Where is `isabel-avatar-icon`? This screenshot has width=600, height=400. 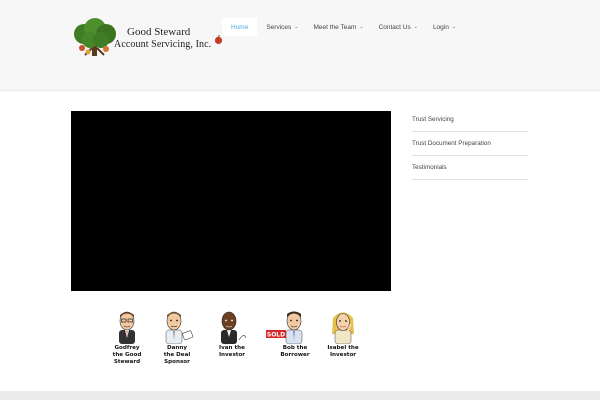
isabel-avatar-icon is located at coordinates (343, 328).